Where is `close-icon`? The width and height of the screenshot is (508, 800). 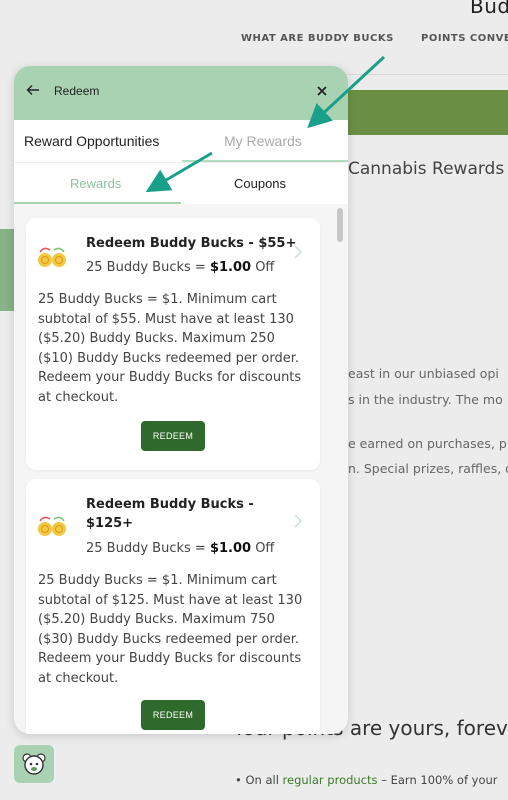
close-icon is located at coordinates (322, 92).